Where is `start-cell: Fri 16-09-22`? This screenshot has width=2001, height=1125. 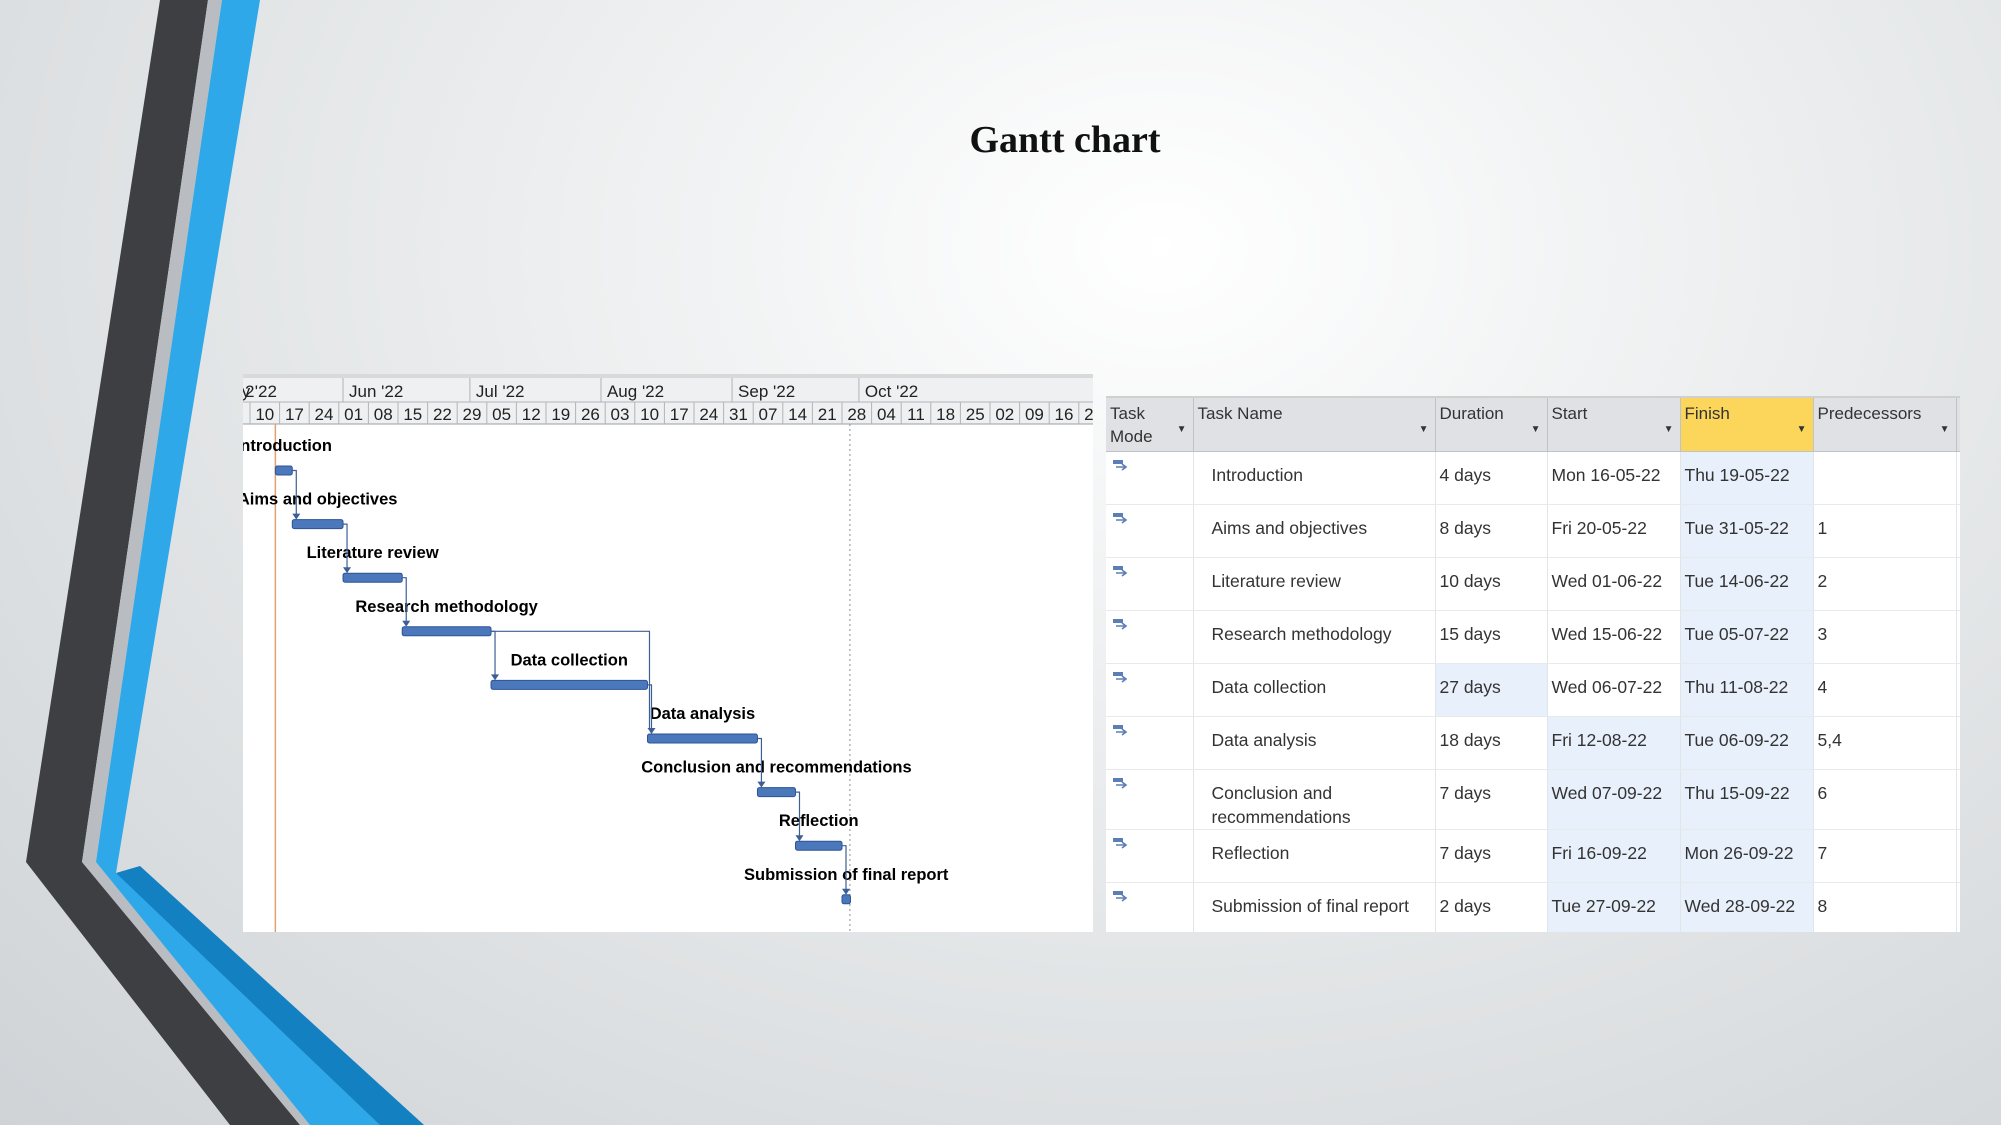
start-cell: Fri 16-09-22 is located at coordinates (1614, 856).